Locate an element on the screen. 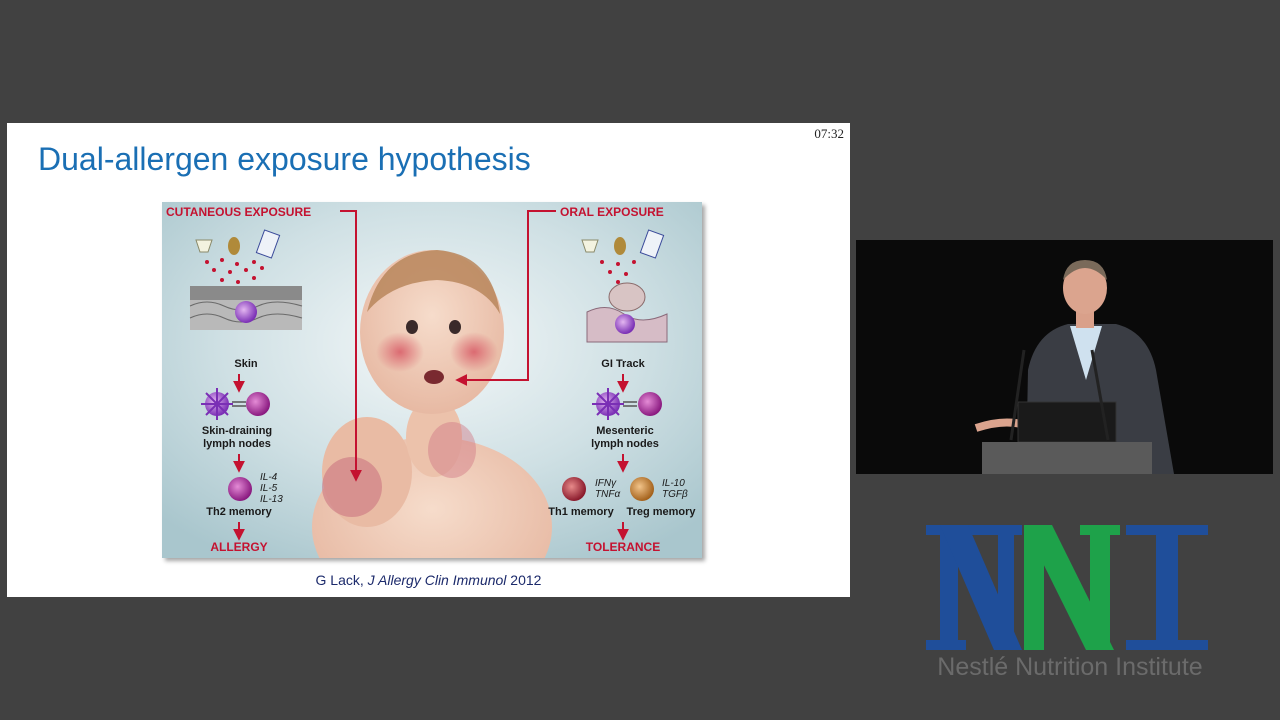 The height and width of the screenshot is (720, 1280). lymph-nodes-label: lymph nodes is located at coordinates (237, 444).